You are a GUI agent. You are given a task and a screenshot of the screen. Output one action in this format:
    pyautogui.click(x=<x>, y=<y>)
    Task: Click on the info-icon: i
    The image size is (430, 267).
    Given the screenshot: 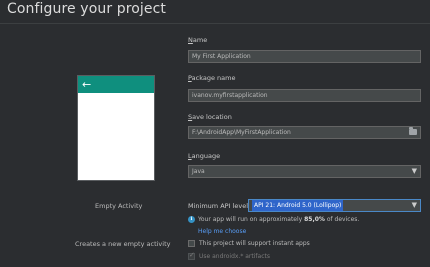 What is the action you would take?
    pyautogui.click(x=191, y=219)
    